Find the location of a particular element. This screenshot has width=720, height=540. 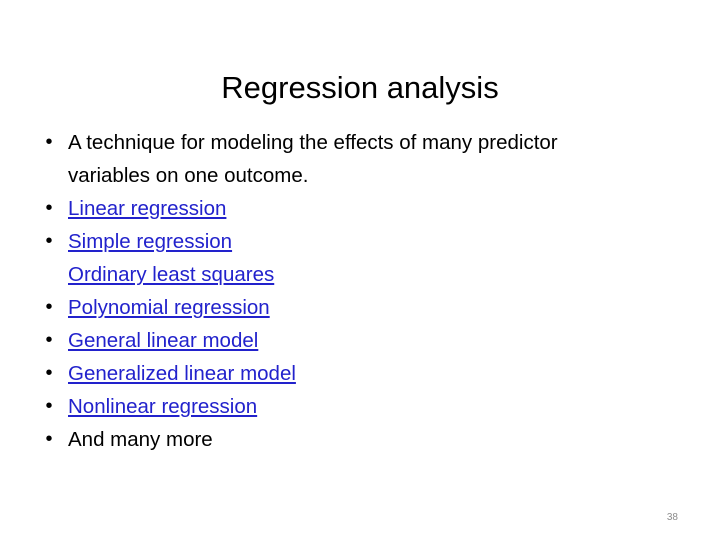

page-title: Regression analysis is located at coordinates (360, 87).